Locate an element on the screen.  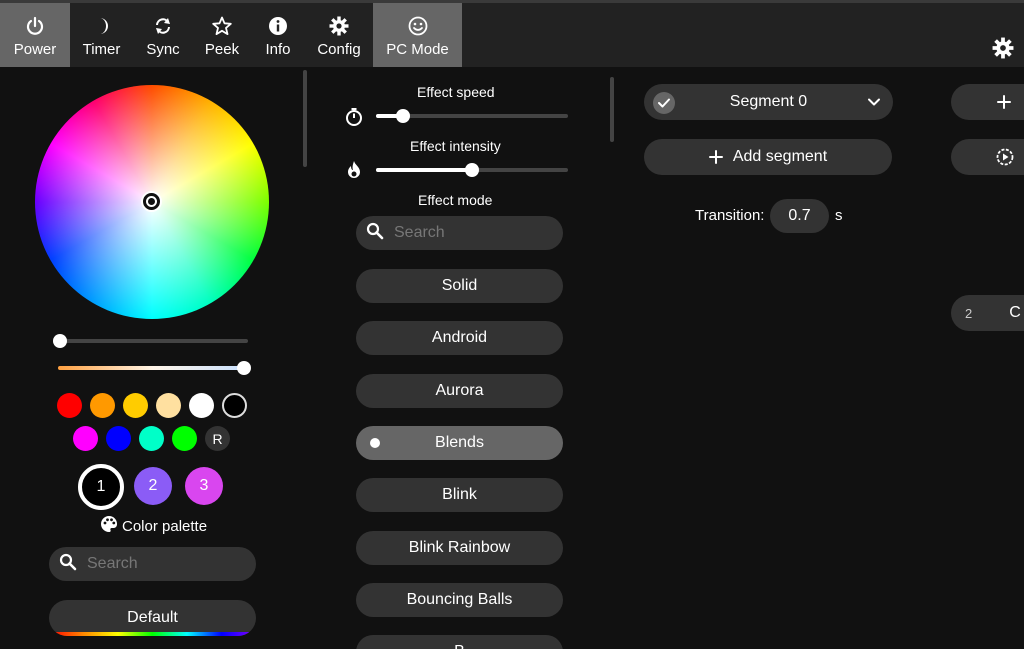
power-icon is located at coordinates (35, 26).